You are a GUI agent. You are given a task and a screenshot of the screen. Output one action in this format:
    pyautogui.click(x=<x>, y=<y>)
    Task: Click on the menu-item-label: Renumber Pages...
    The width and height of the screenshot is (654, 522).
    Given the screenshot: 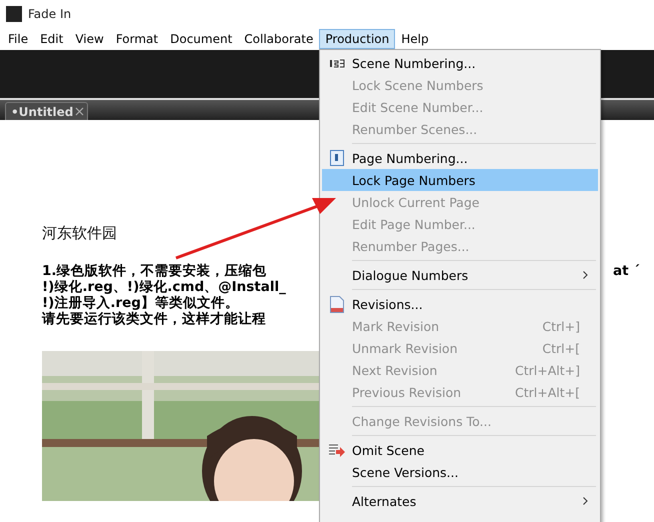 What is the action you would take?
    pyautogui.click(x=411, y=246)
    